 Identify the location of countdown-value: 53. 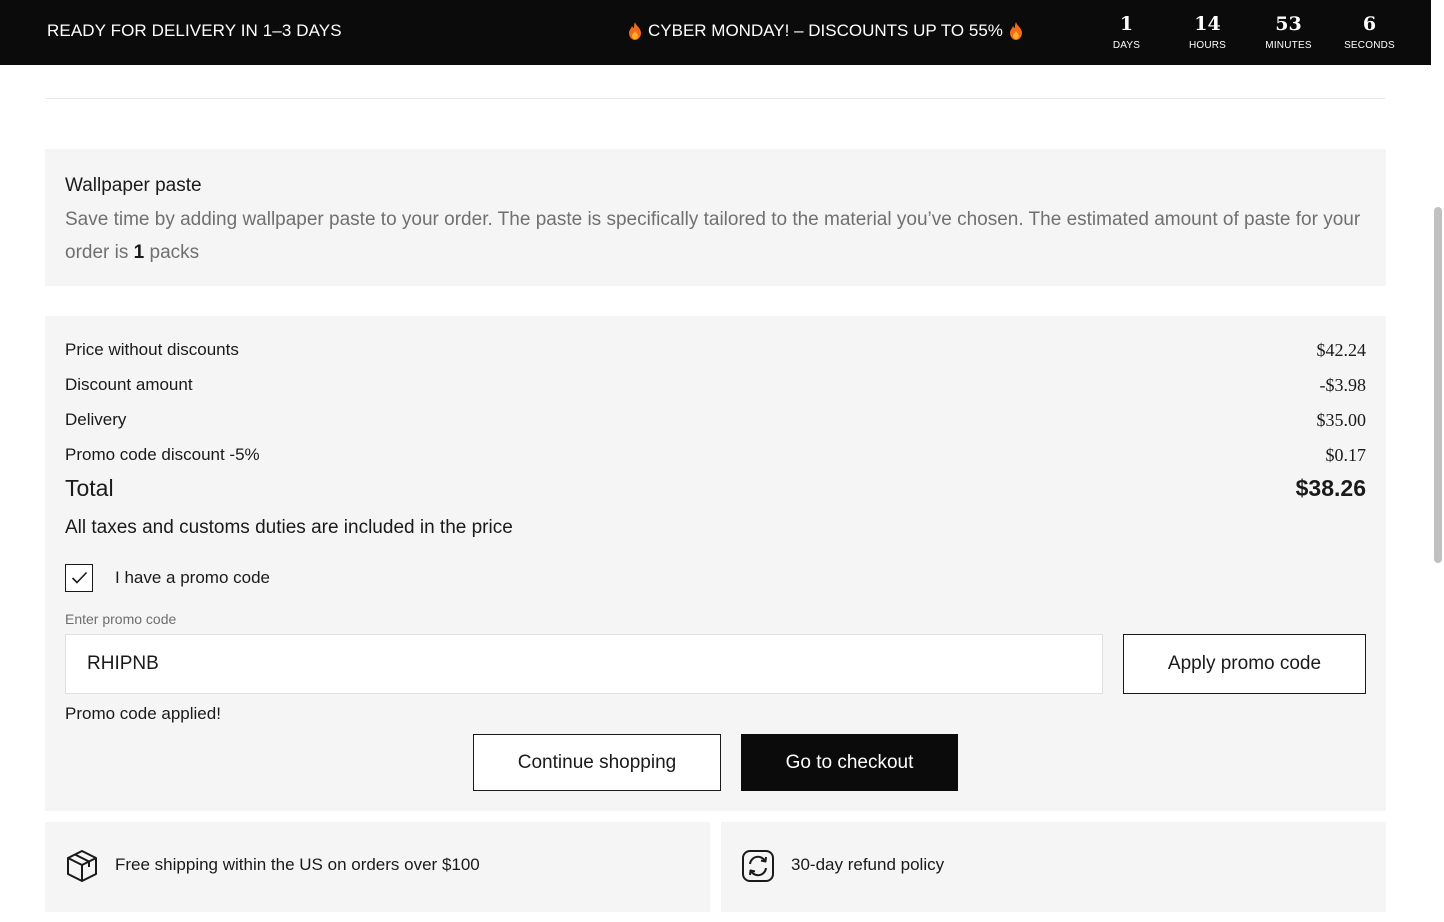
(1288, 24).